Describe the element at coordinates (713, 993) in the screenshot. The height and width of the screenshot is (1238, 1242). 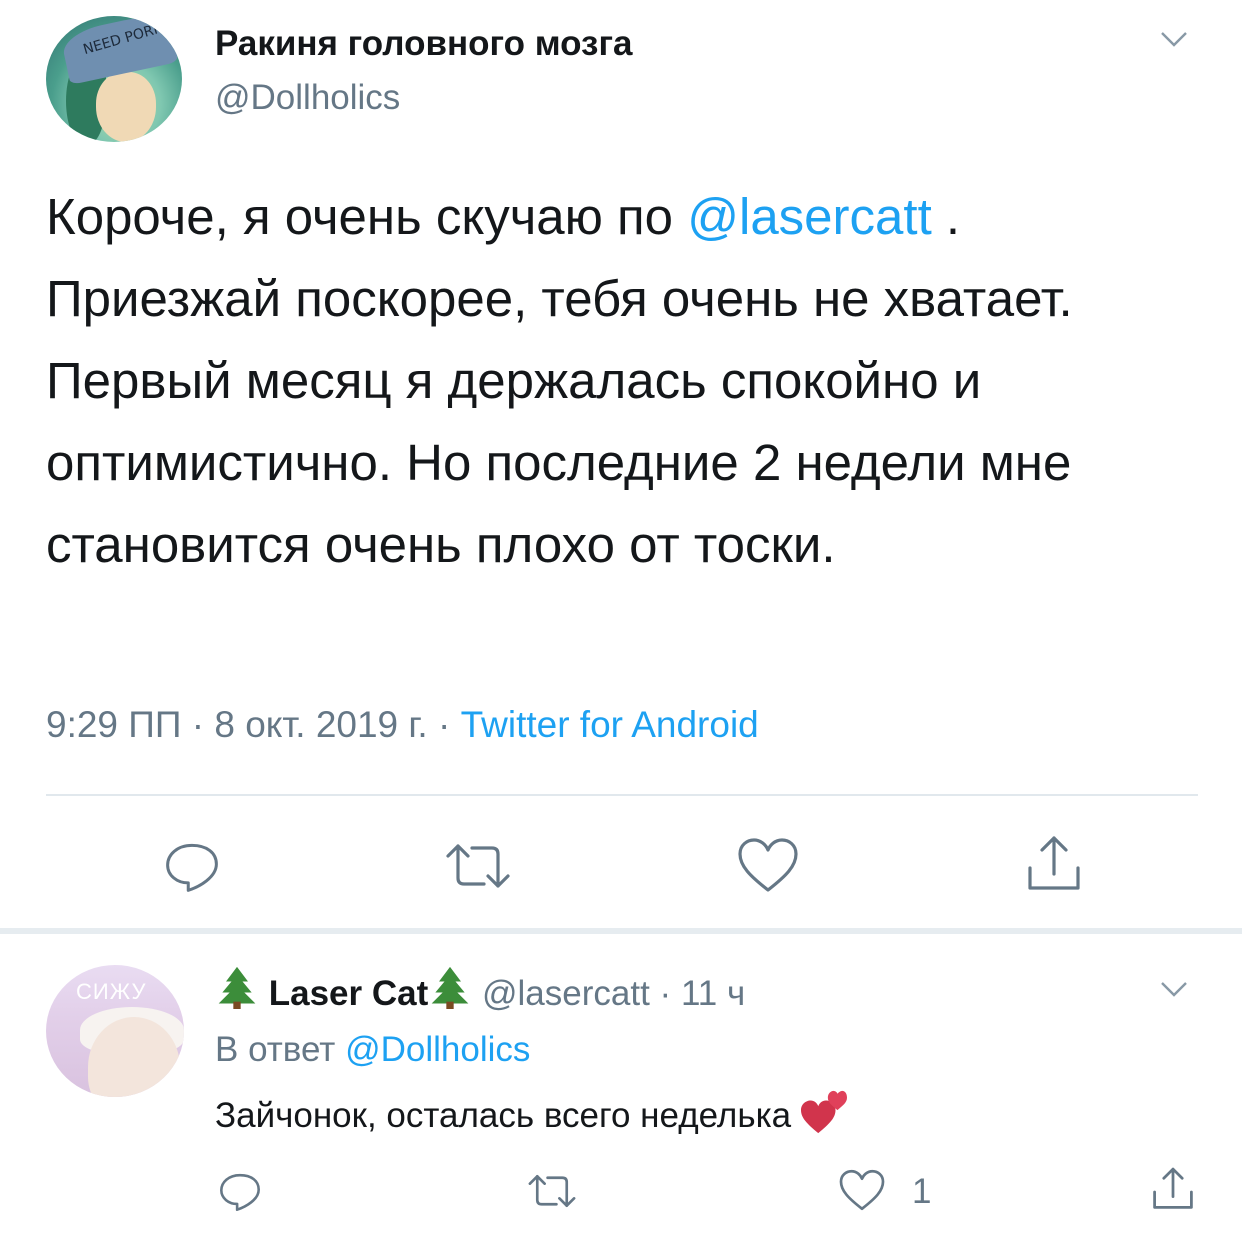
I see `reply-age: 11 ч` at that location.